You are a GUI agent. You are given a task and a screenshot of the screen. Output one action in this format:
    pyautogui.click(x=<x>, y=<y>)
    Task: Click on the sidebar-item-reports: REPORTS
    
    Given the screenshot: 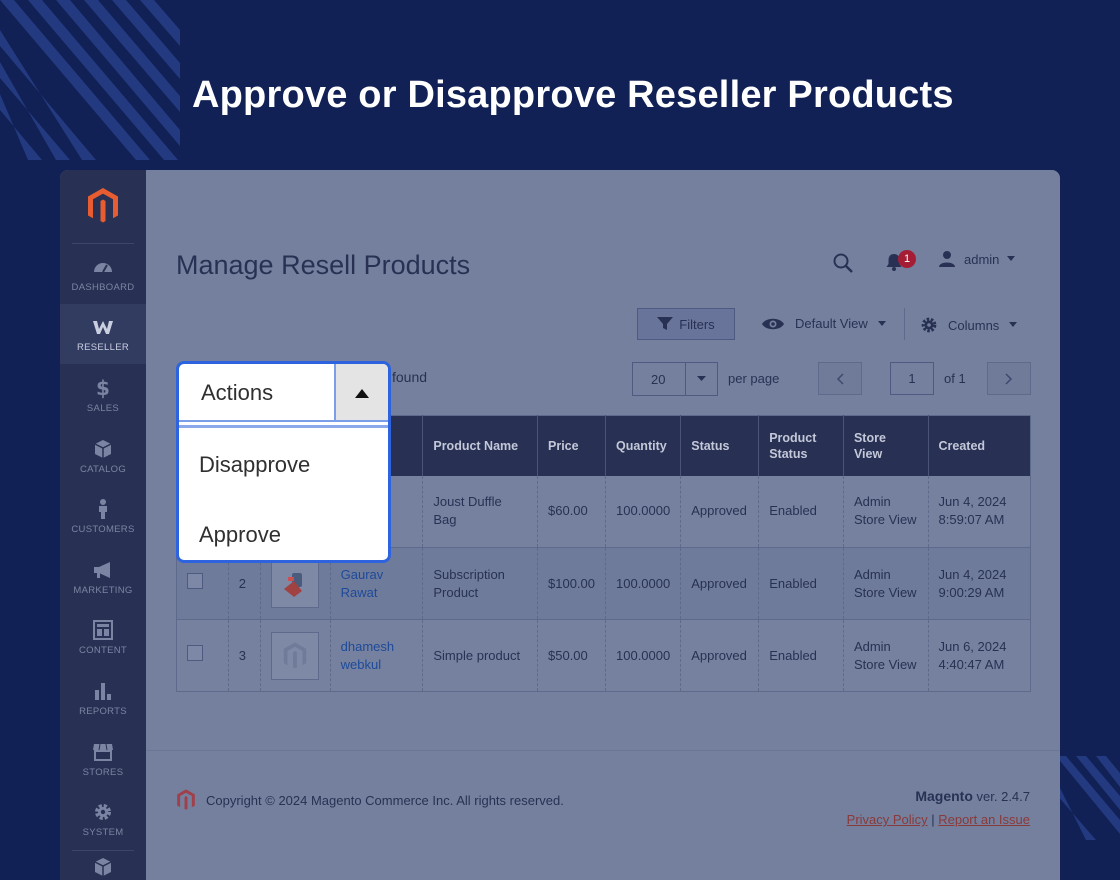 What is the action you would take?
    pyautogui.click(x=103, y=698)
    